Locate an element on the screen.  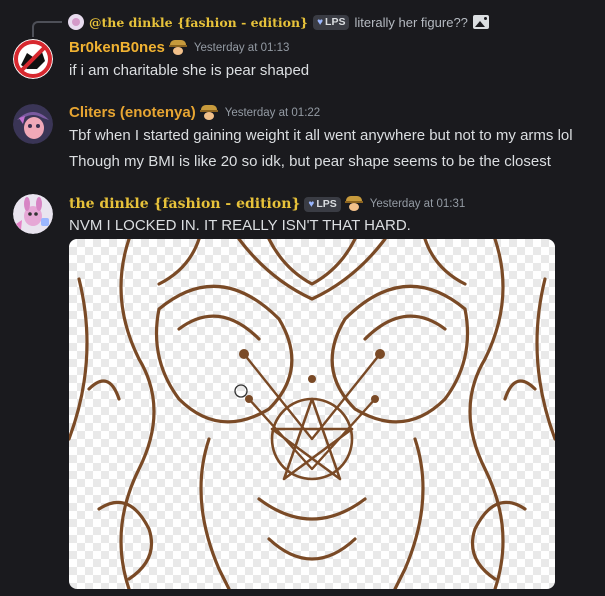
image-icon is located at coordinates (480, 22).